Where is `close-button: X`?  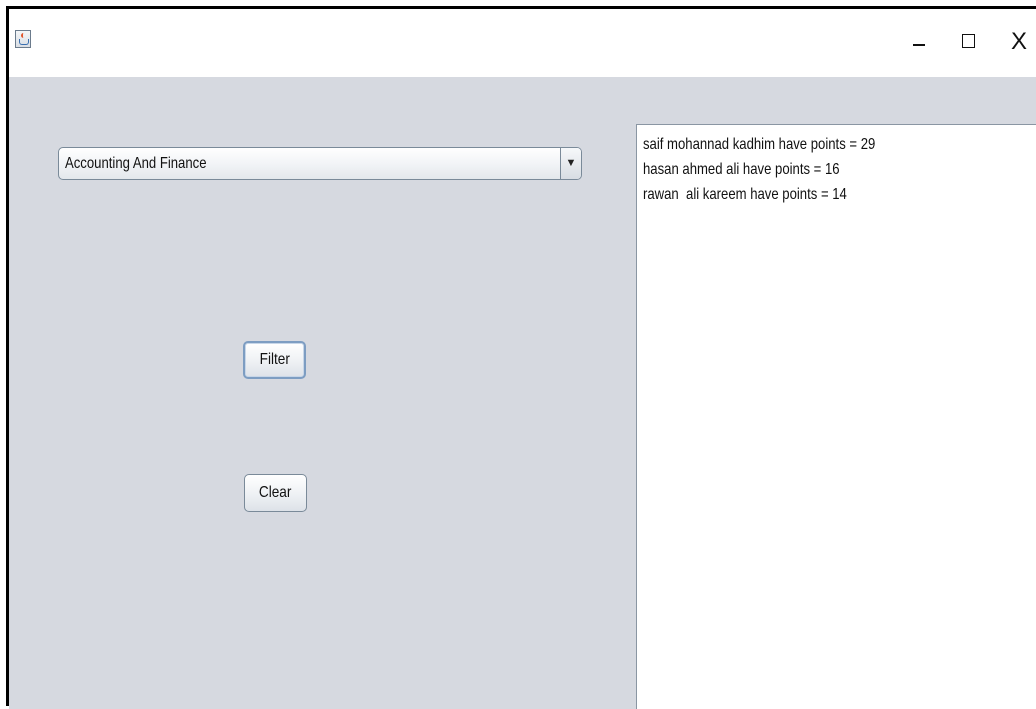 close-button: X is located at coordinates (1019, 42).